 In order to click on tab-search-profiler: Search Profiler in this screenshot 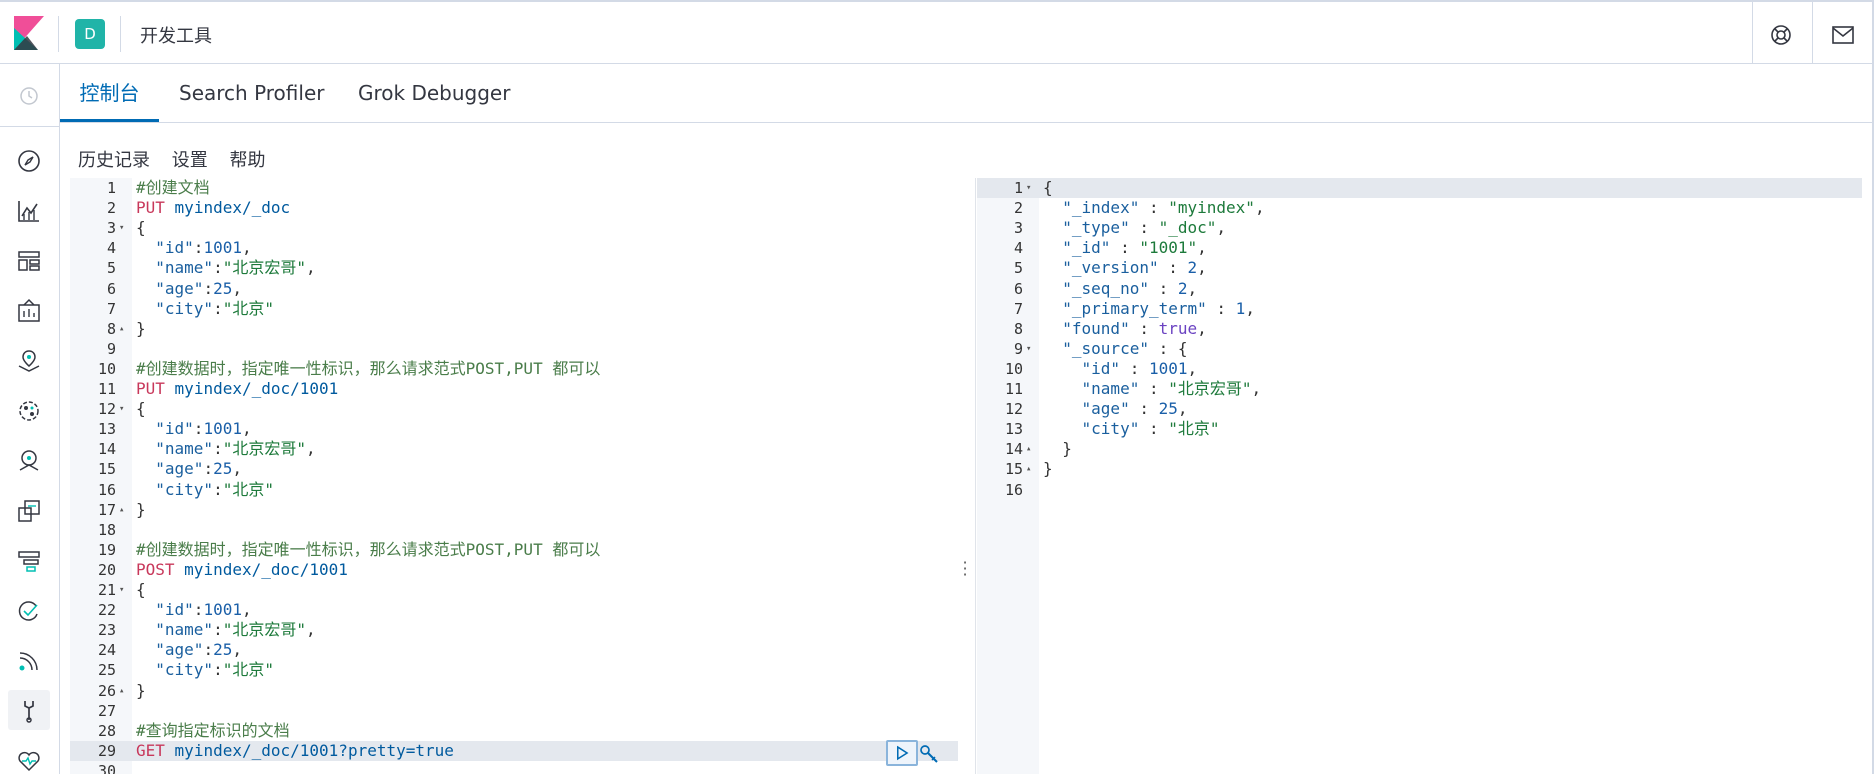, I will do `click(251, 93)`.